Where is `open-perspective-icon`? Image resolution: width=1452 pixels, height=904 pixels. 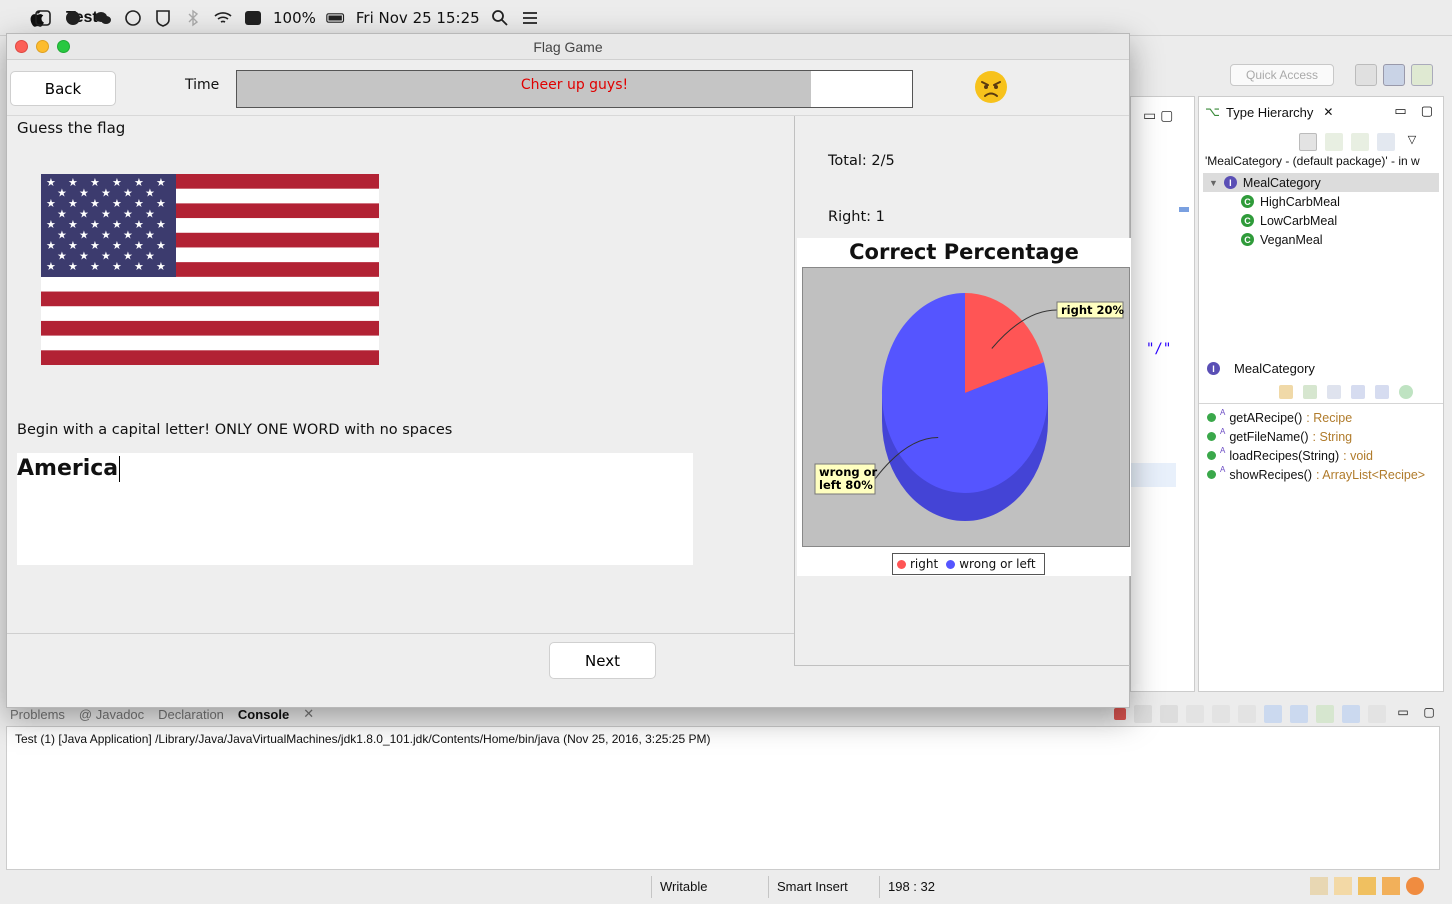 open-perspective-icon is located at coordinates (1366, 75).